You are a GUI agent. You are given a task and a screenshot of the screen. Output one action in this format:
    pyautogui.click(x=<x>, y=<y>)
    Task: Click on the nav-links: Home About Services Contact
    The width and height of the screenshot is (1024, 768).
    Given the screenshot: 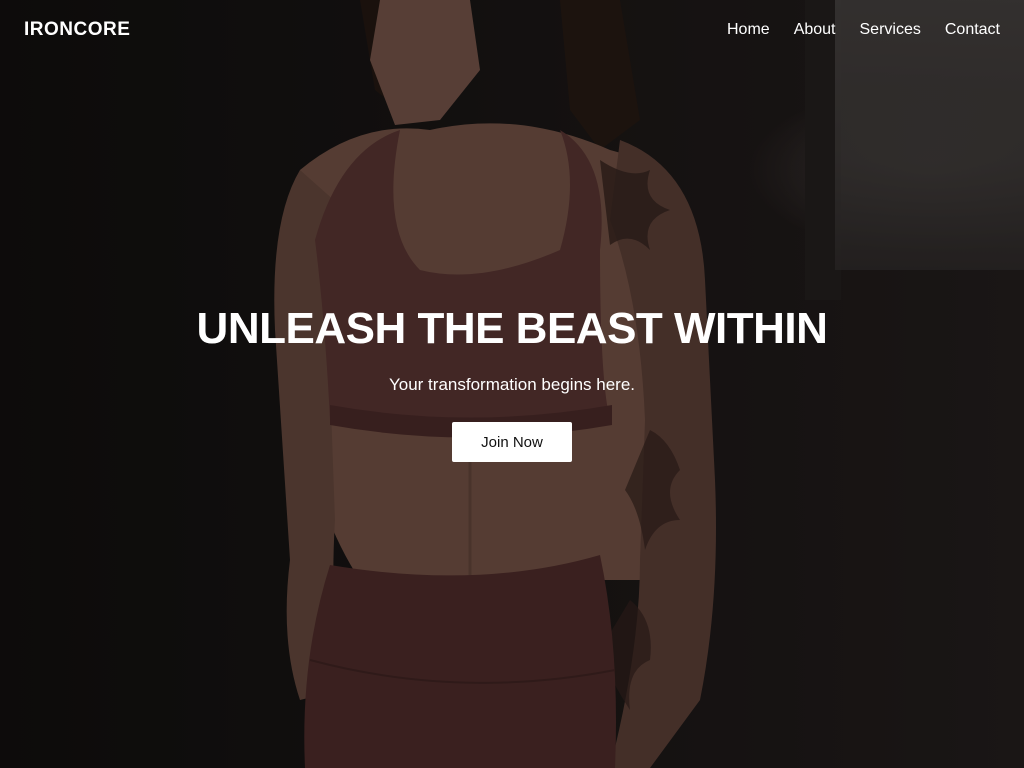 What is the action you would take?
    pyautogui.click(x=863, y=30)
    